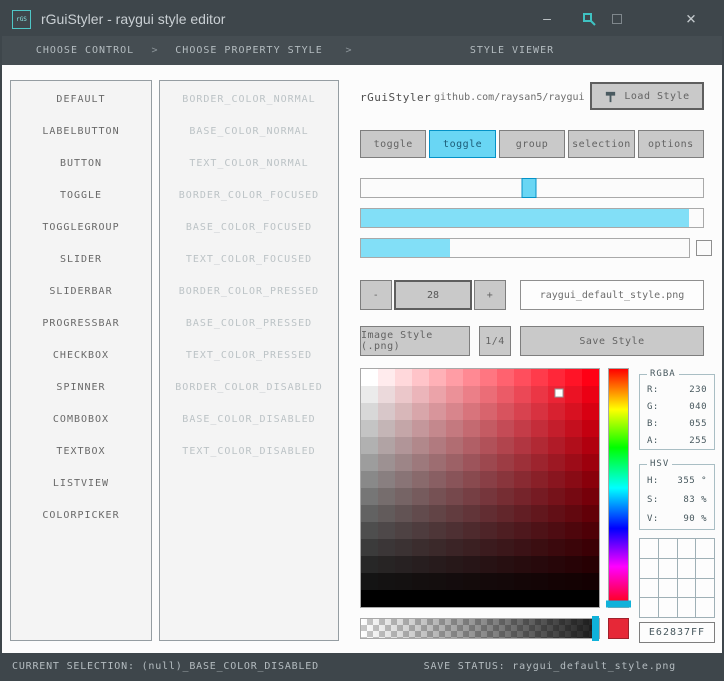  Describe the element at coordinates (698, 441) in the screenshot. I see `a-value-box: 255` at that location.